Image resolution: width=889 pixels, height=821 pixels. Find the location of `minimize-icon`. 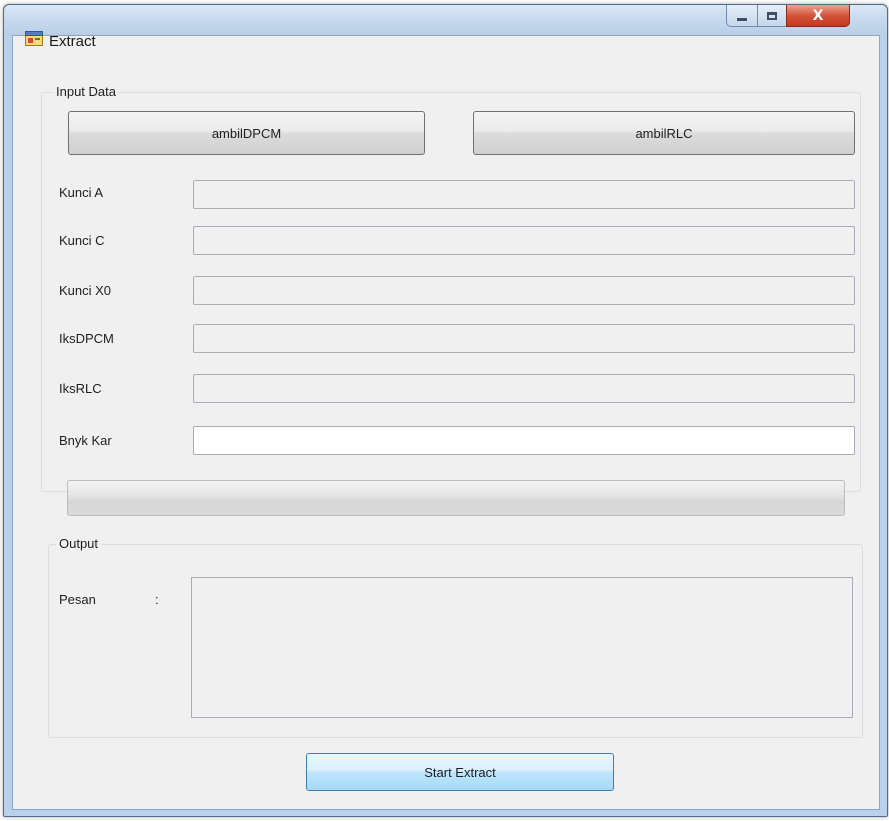

minimize-icon is located at coordinates (742, 19).